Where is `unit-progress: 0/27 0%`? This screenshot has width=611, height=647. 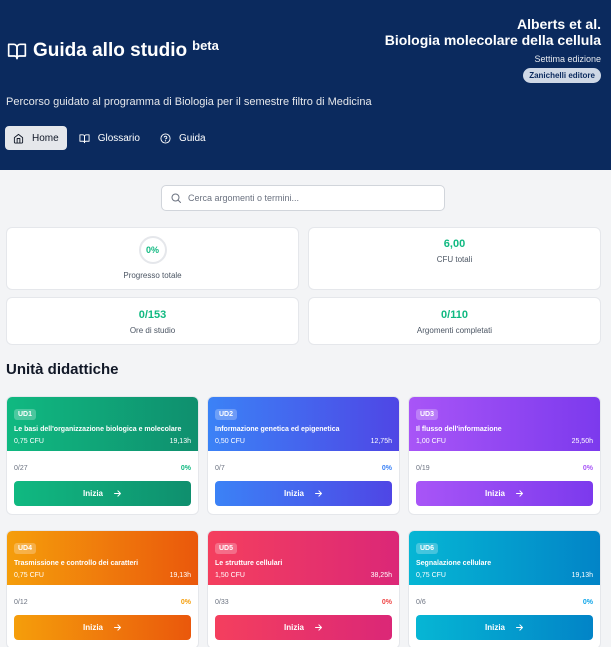 unit-progress: 0/27 0% is located at coordinates (102, 461).